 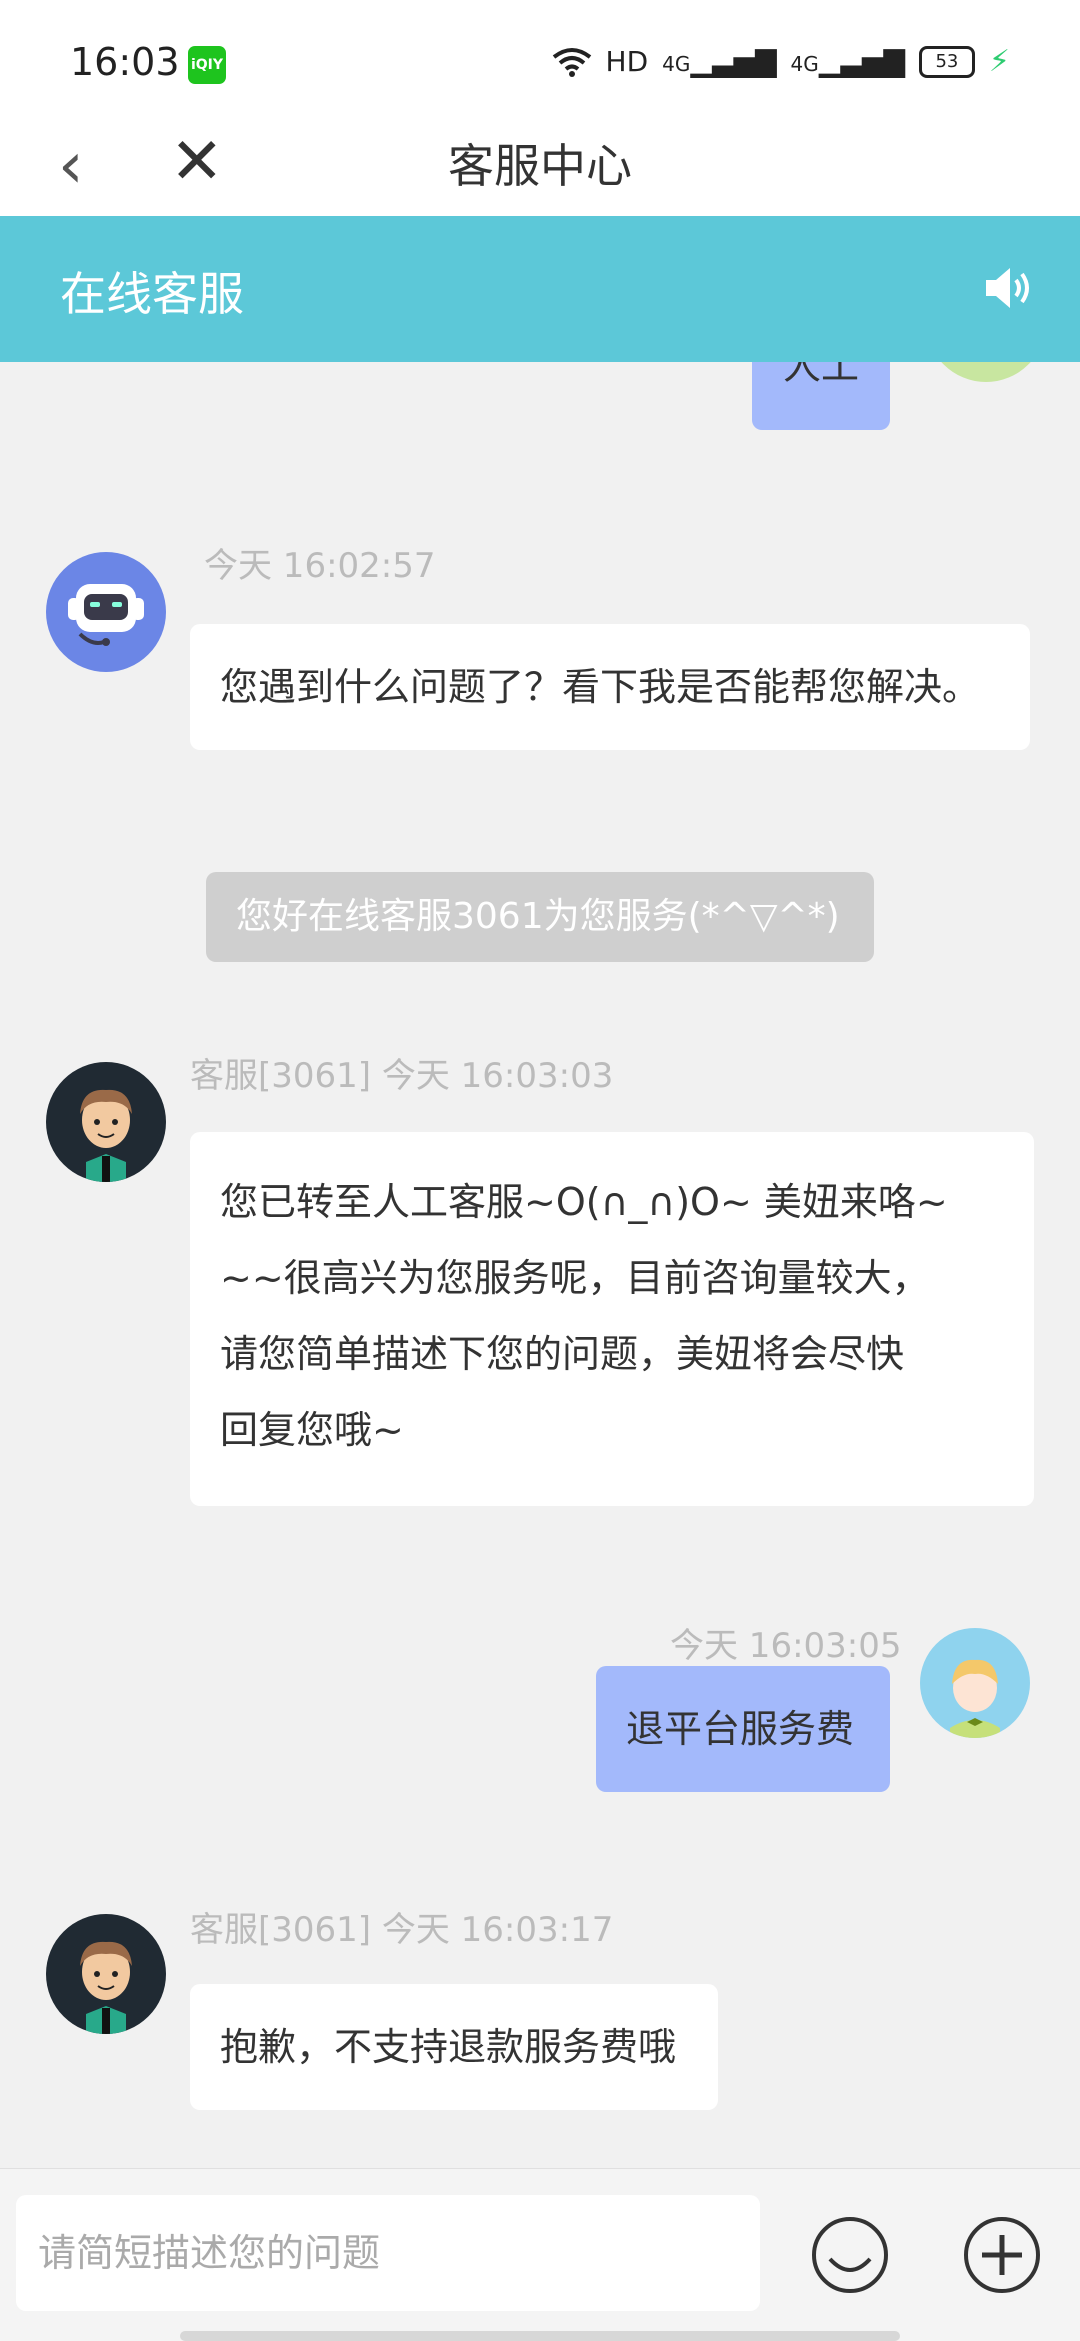 What do you see at coordinates (575, 1278) in the screenshot?
I see `message-text-line-2: ~~很高兴为您服务呢，目前咨询量较大，` at bounding box center [575, 1278].